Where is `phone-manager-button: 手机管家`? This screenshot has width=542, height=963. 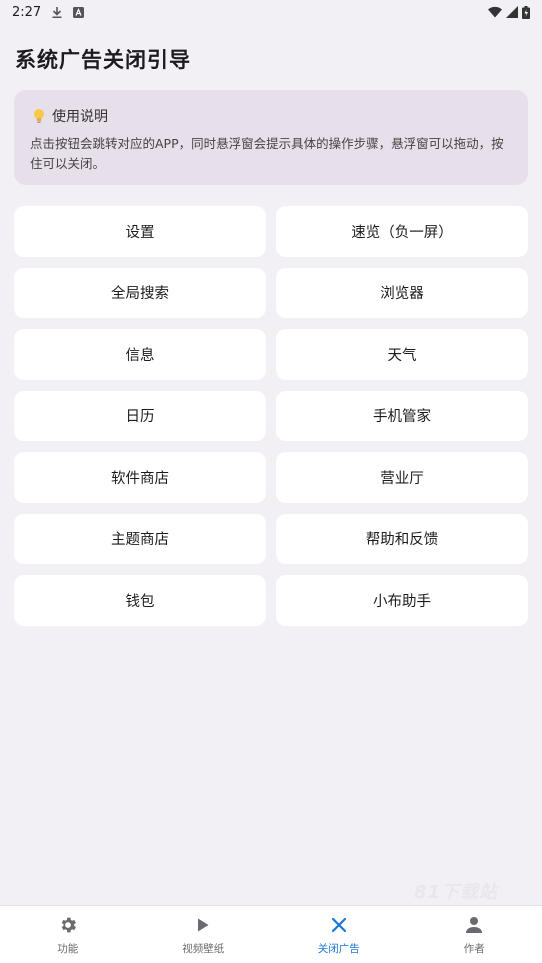 phone-manager-button: 手机管家 is located at coordinates (402, 415).